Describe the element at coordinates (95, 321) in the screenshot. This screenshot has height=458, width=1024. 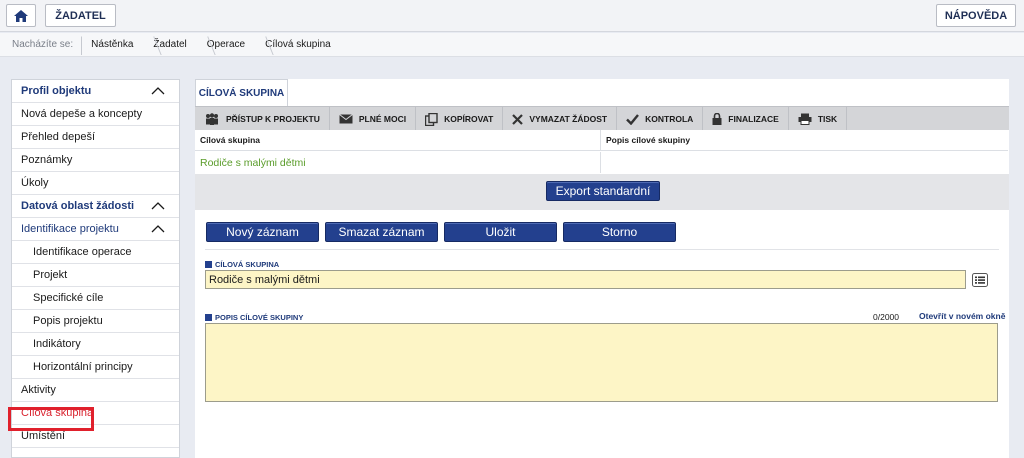
I see `sidebar-item-project-description: Popis projektu` at that location.